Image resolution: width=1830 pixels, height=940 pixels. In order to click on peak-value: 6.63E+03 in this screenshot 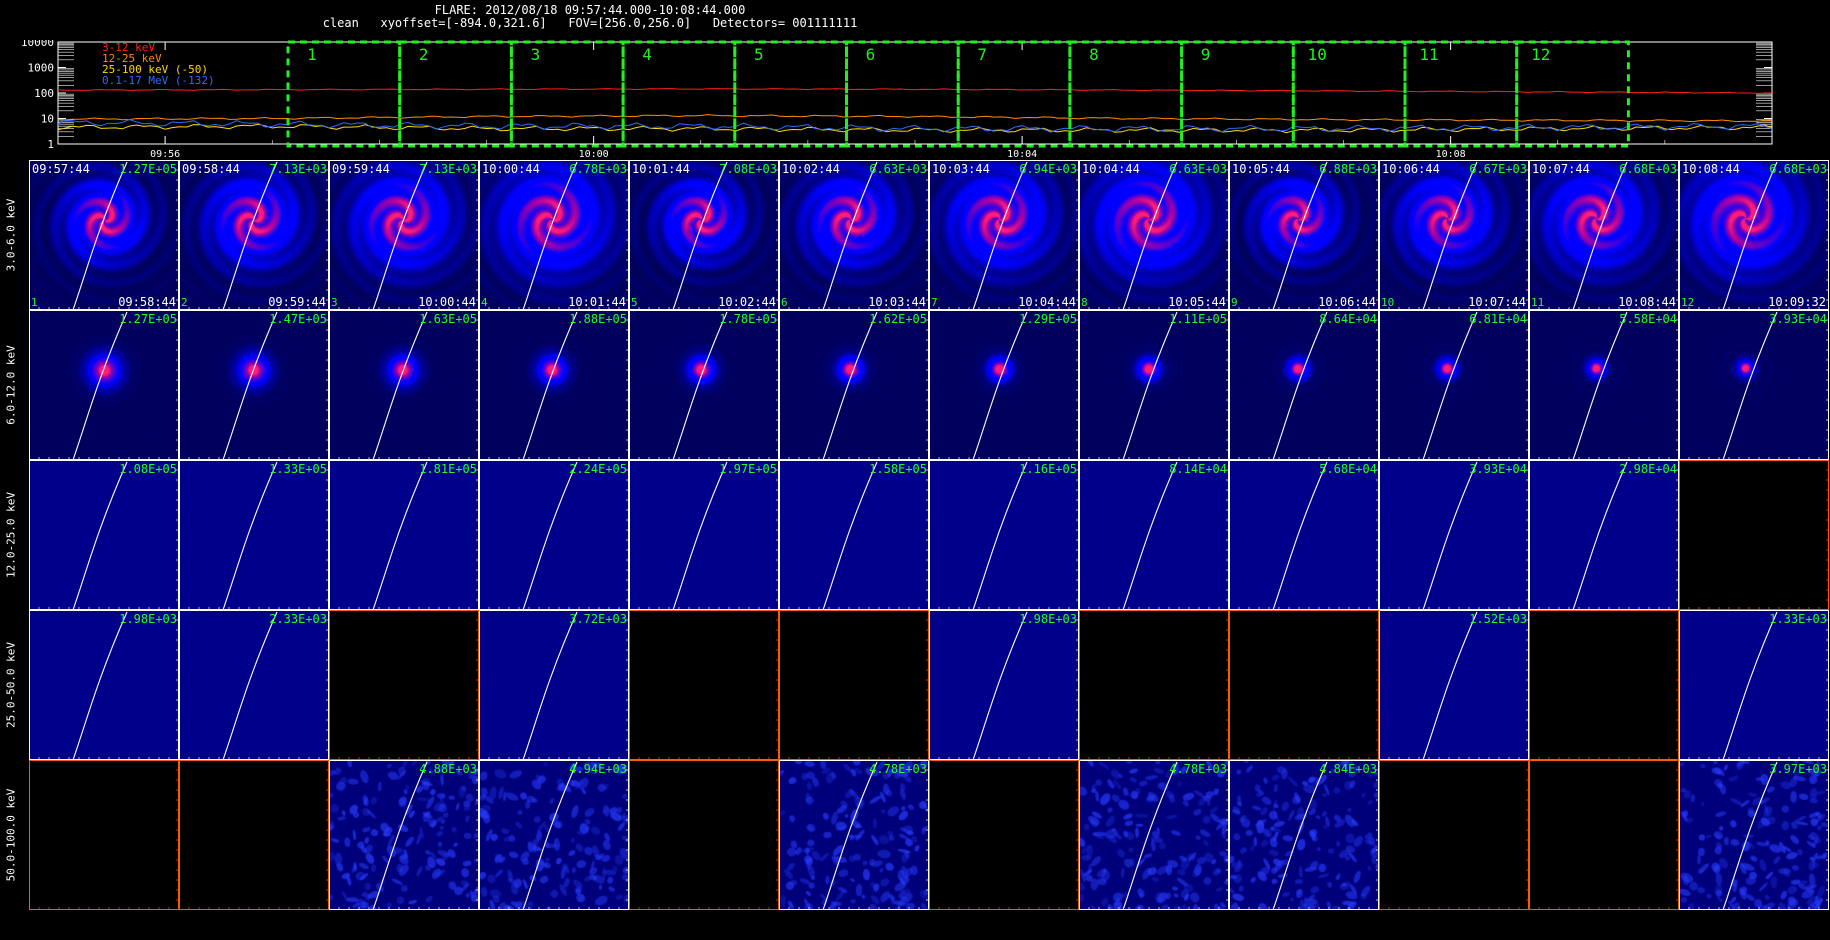, I will do `click(1198, 169)`.